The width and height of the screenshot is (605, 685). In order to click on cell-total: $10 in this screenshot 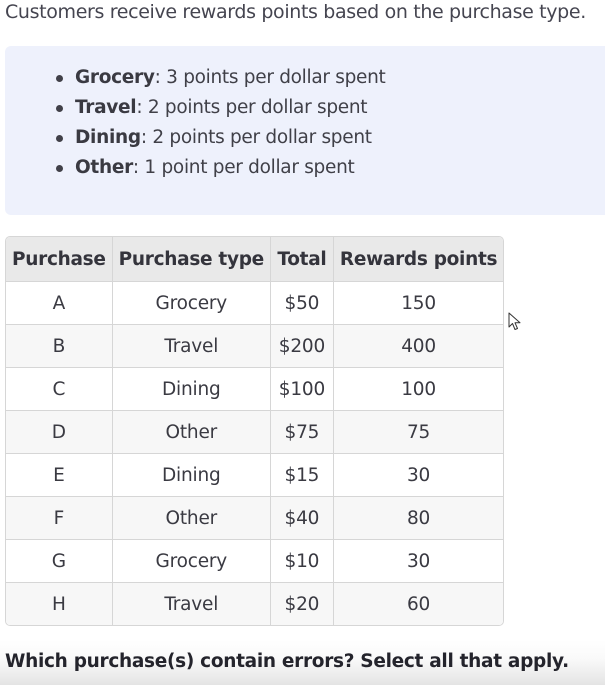, I will do `click(302, 561)`.